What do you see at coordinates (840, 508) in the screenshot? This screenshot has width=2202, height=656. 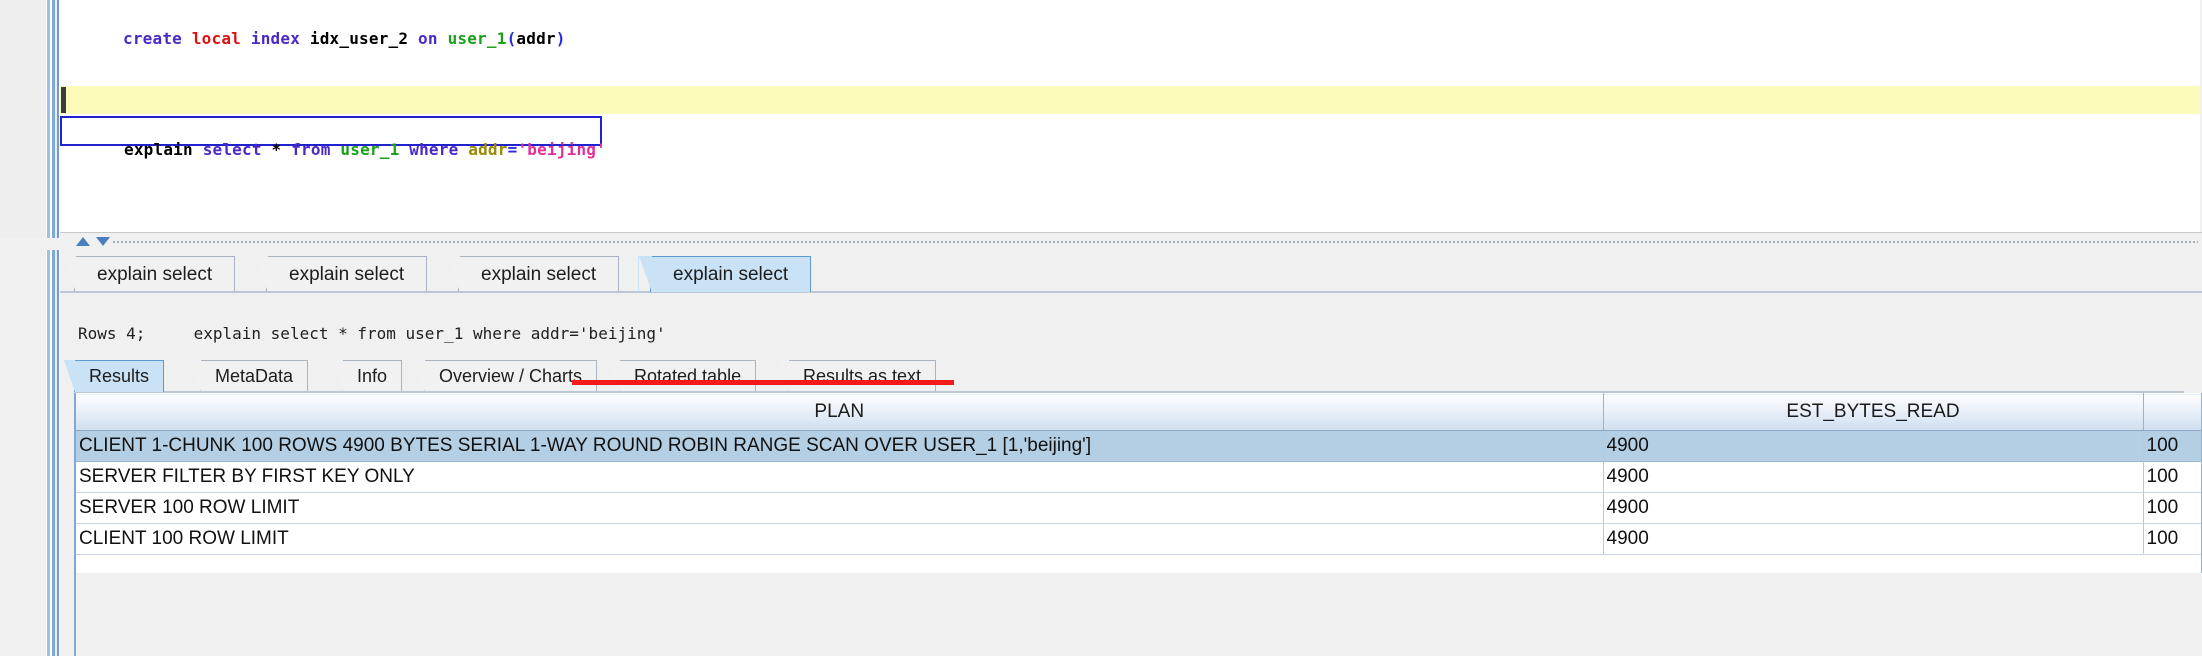 I see `cell-plan: SERVER 100 ROW LIMIT` at bounding box center [840, 508].